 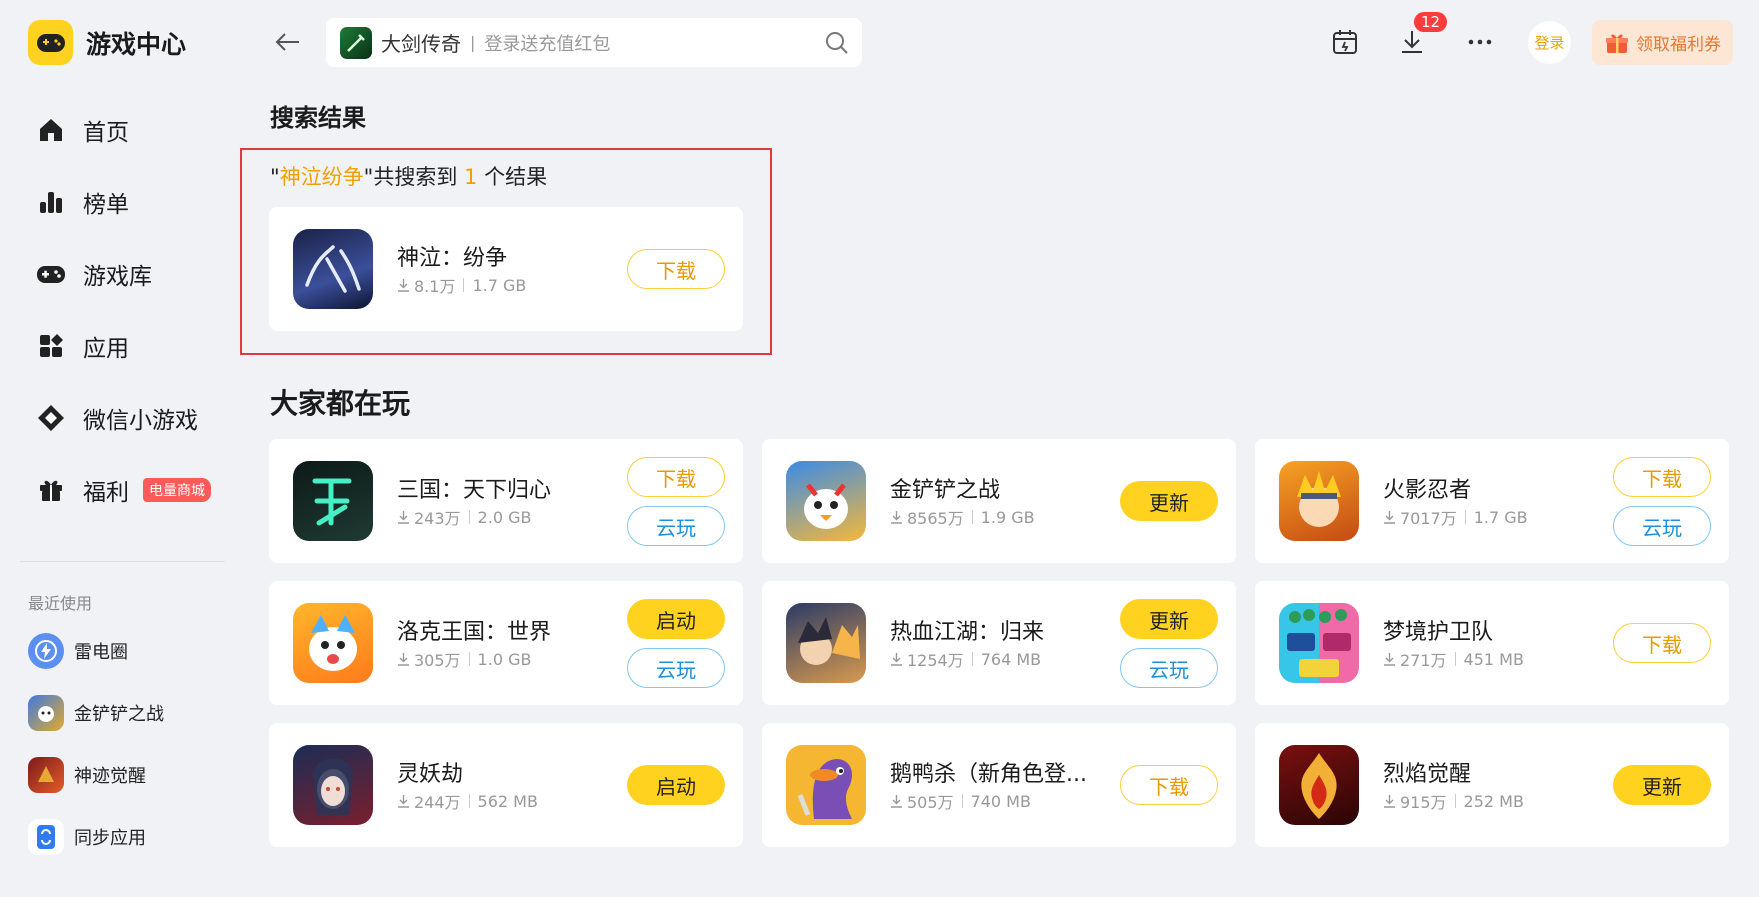 I want to click on game-name: 金铲铲之战, so click(x=945, y=490).